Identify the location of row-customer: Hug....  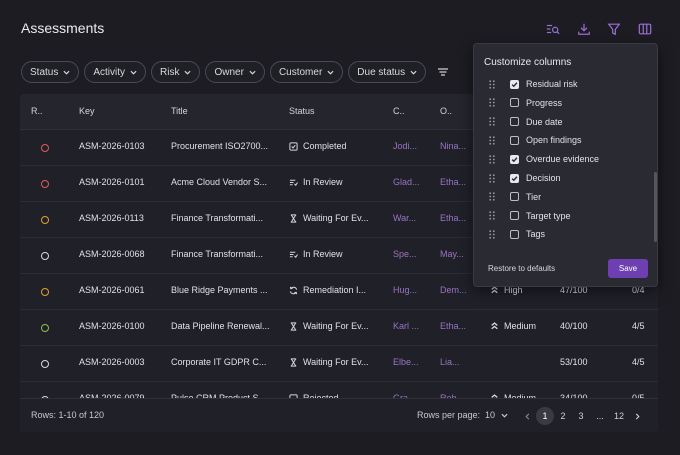
(410, 290).